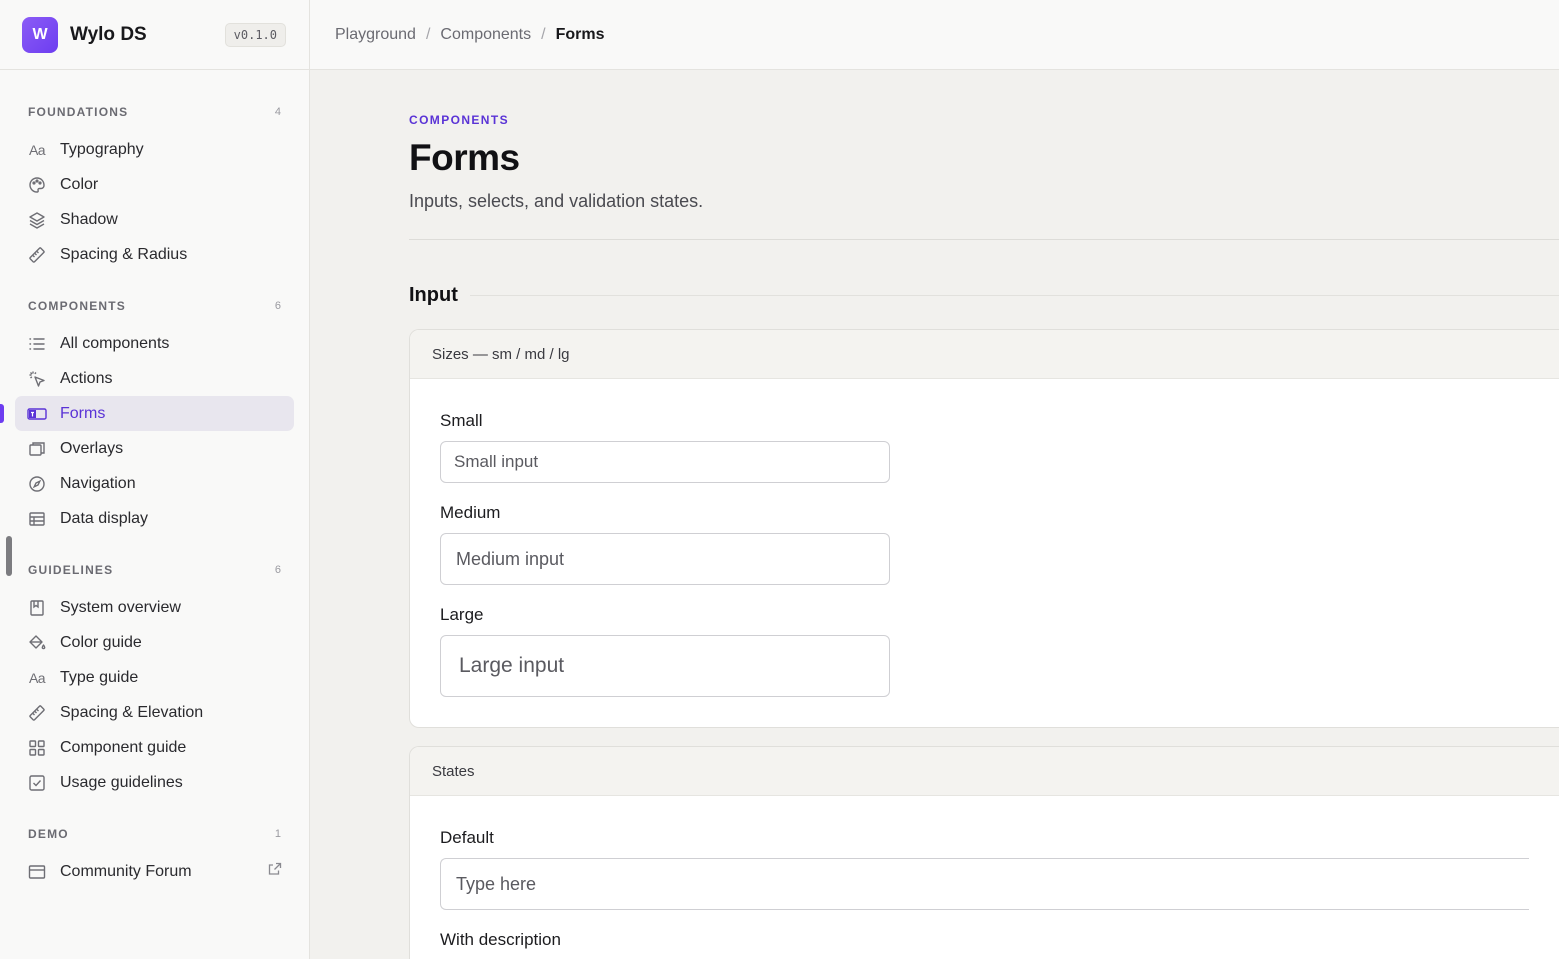 This screenshot has width=1559, height=959. Describe the element at coordinates (154, 747) in the screenshot. I see `sidebar-item-component-guide: Component guide` at that location.